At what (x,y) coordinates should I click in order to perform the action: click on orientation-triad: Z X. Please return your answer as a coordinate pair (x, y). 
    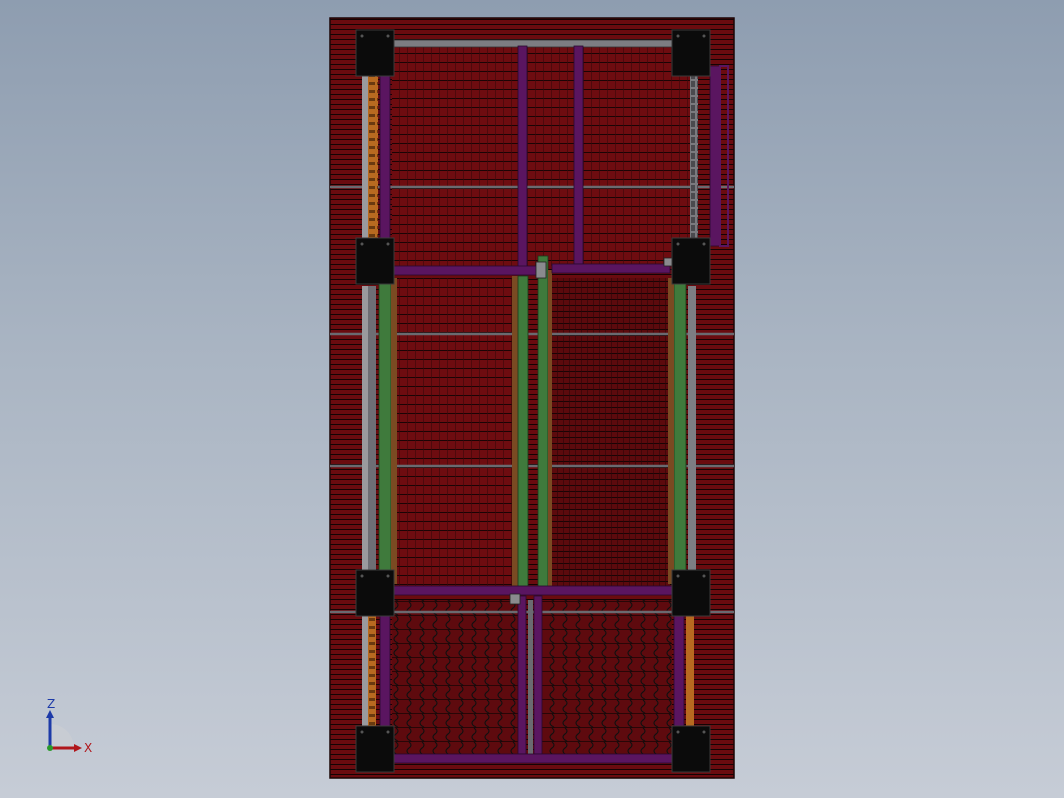
    Looking at the image, I should click on (69, 726).